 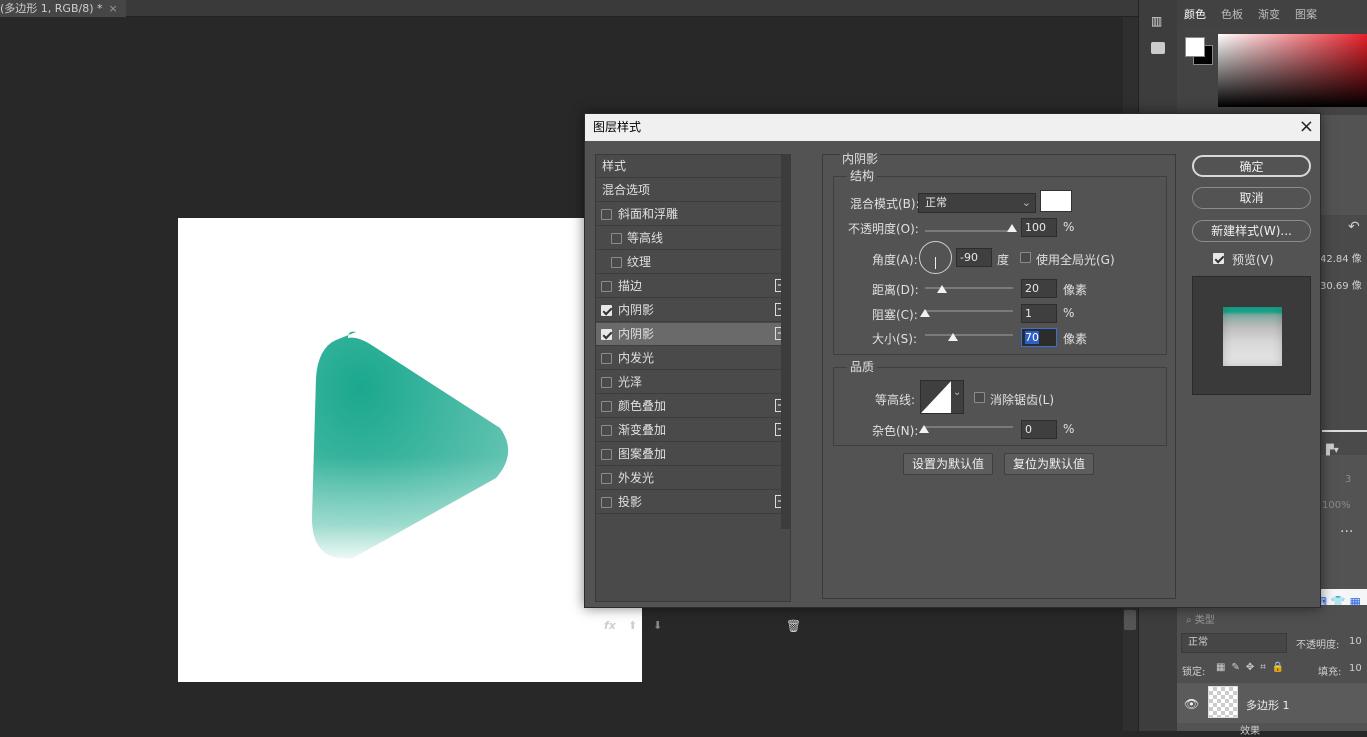 What do you see at coordinates (925, 313) in the screenshot?
I see `choke-slider-thumb` at bounding box center [925, 313].